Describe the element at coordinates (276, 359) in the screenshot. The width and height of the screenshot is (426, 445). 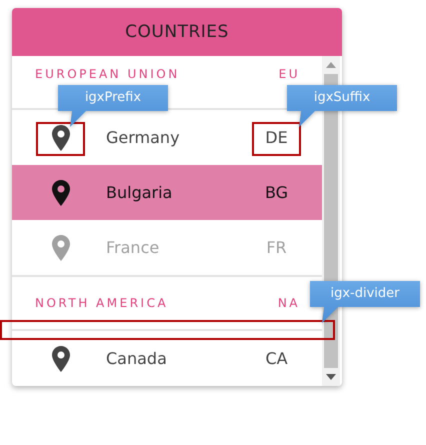
I see `country-code: CA` at that location.